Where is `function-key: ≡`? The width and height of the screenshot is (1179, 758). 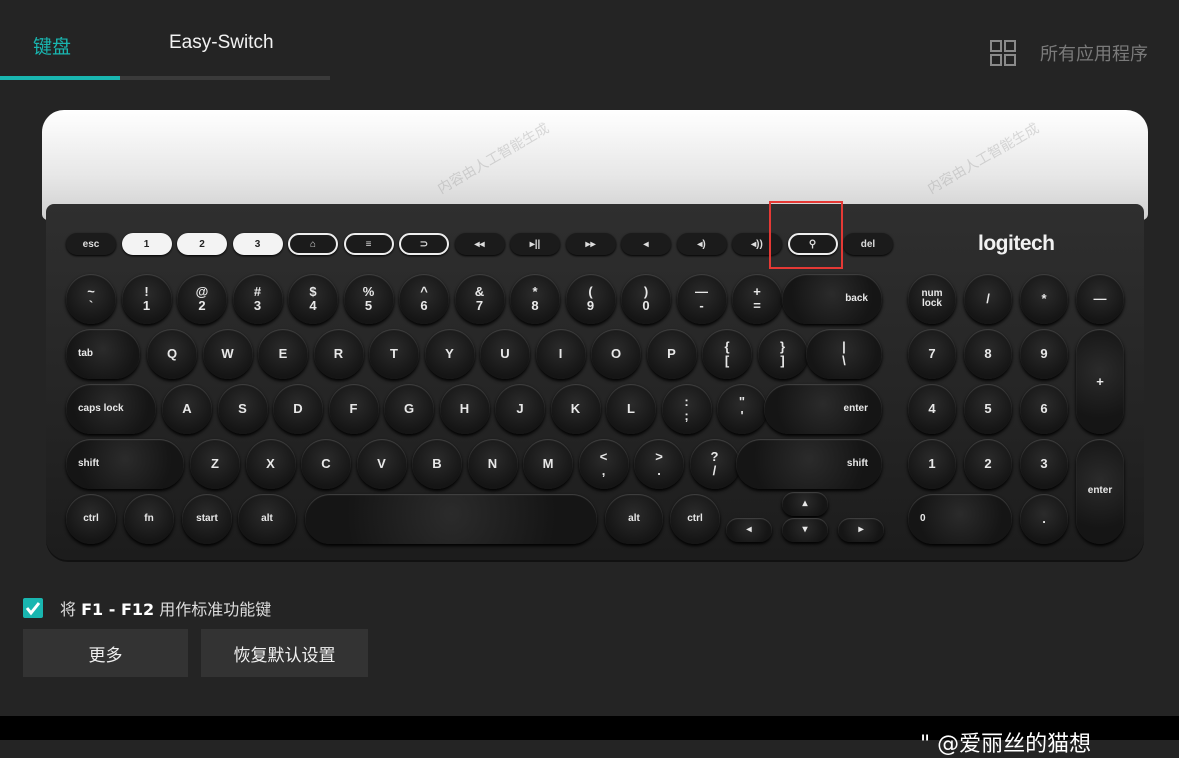 function-key: ≡ is located at coordinates (368, 244).